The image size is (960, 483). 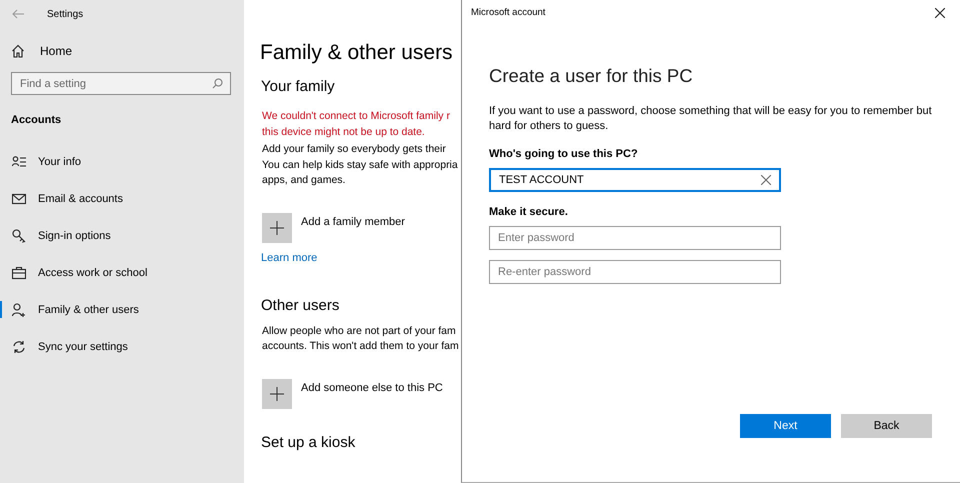 I want to click on search-icon, so click(x=217, y=83).